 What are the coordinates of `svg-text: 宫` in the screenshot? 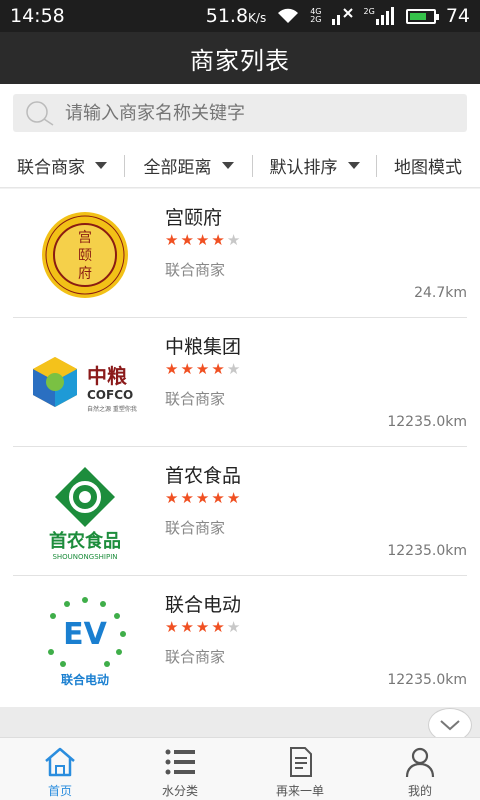 It's located at (85, 238).